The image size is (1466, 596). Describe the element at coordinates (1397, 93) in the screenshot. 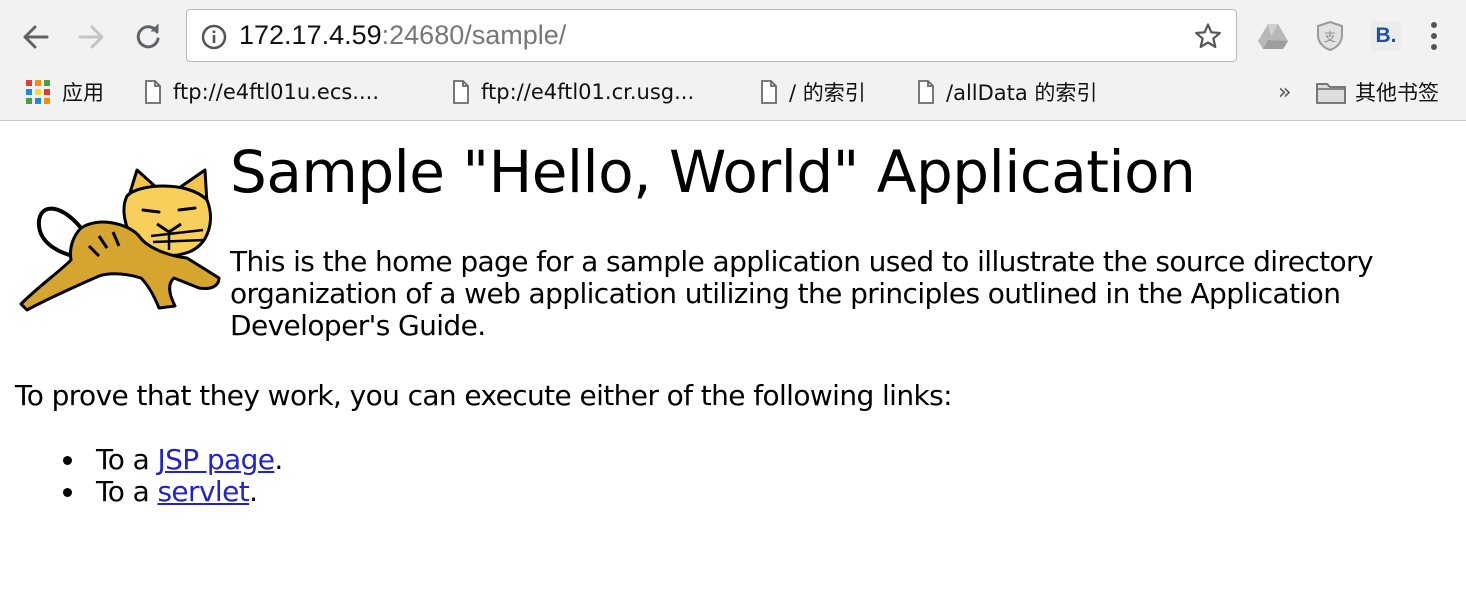

I see `other-bookmarks-label: 其他书签` at that location.